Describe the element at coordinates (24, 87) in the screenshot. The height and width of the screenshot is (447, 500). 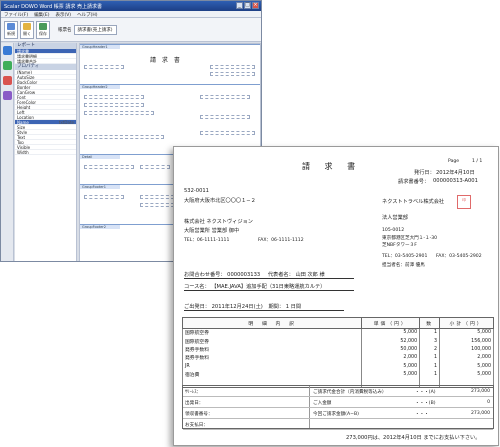
I see `property-name: Border` at that location.